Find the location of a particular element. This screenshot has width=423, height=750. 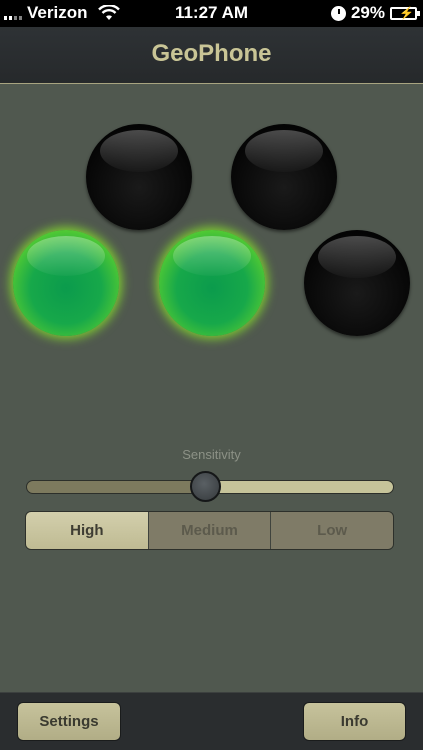

info-button: Info is located at coordinates (354, 721).